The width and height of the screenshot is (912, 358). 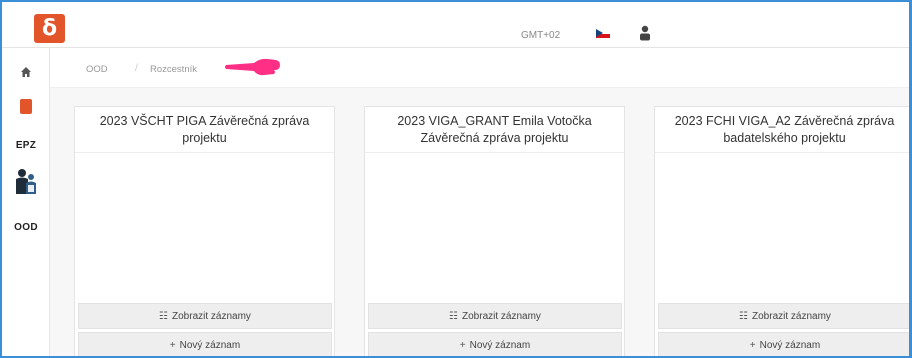 I want to click on sidebar-item-document, so click(x=26, y=106).